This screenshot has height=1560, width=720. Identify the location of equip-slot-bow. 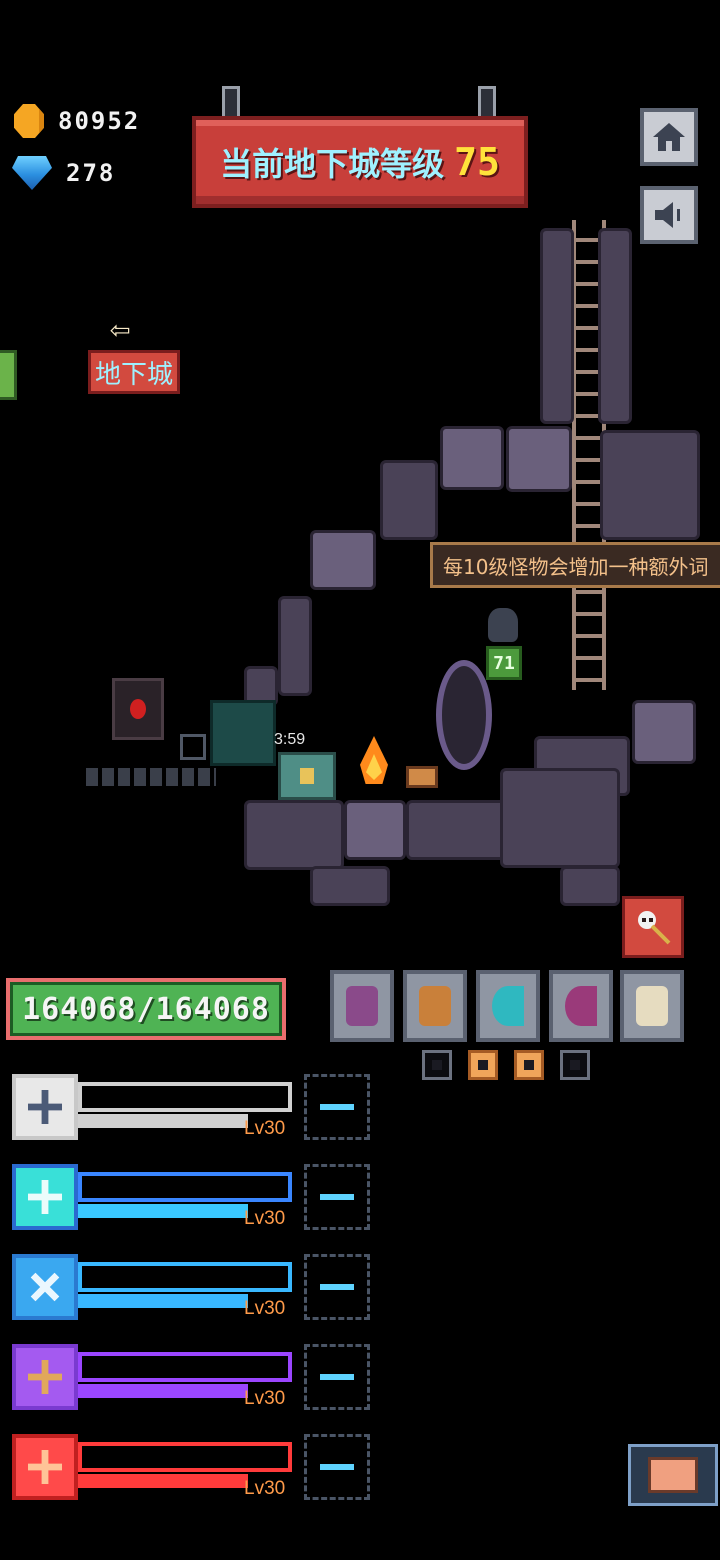
(508, 1006).